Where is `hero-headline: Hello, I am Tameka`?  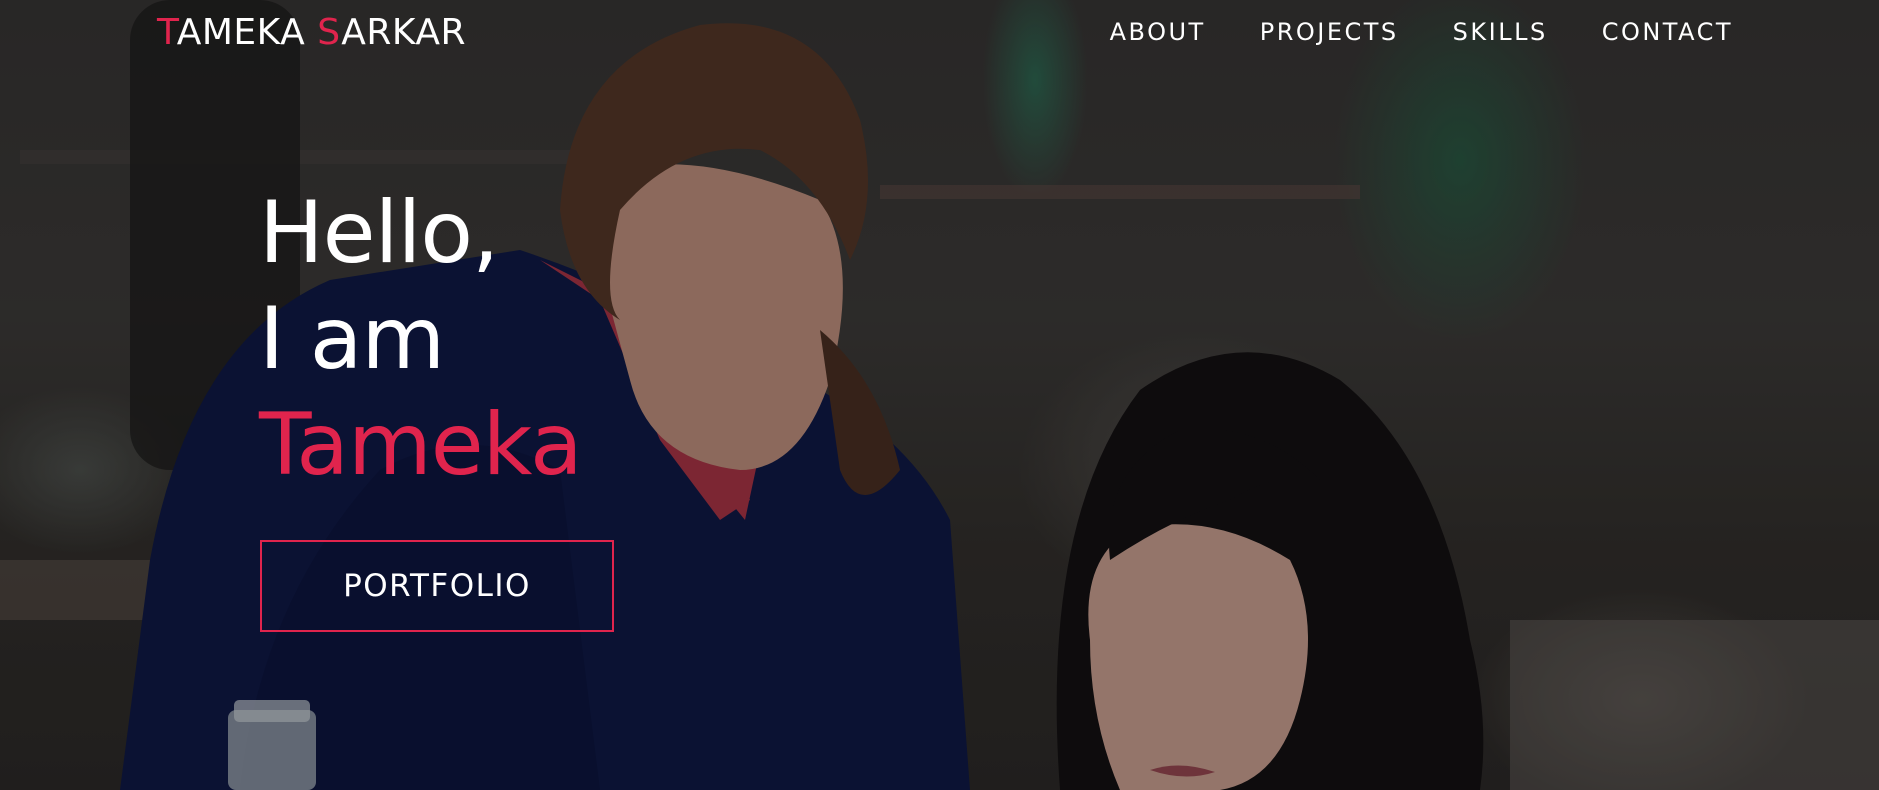
hero-headline: Hello, I am Tameka is located at coordinates (421, 339).